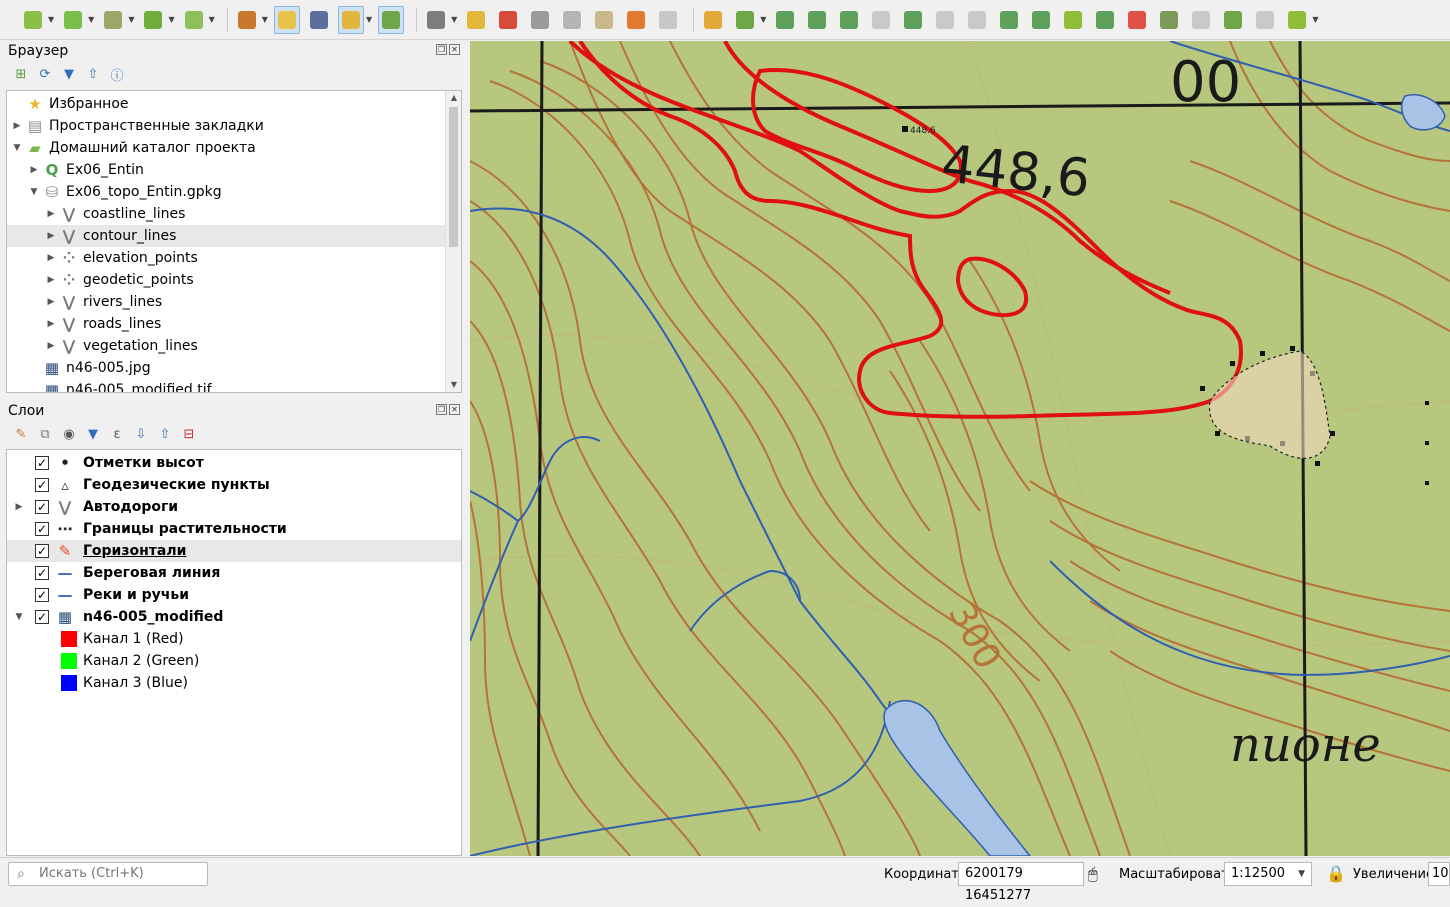 This screenshot has width=1450, height=907. What do you see at coordinates (1233, 20) in the screenshot?
I see `offset-point-button` at bounding box center [1233, 20].